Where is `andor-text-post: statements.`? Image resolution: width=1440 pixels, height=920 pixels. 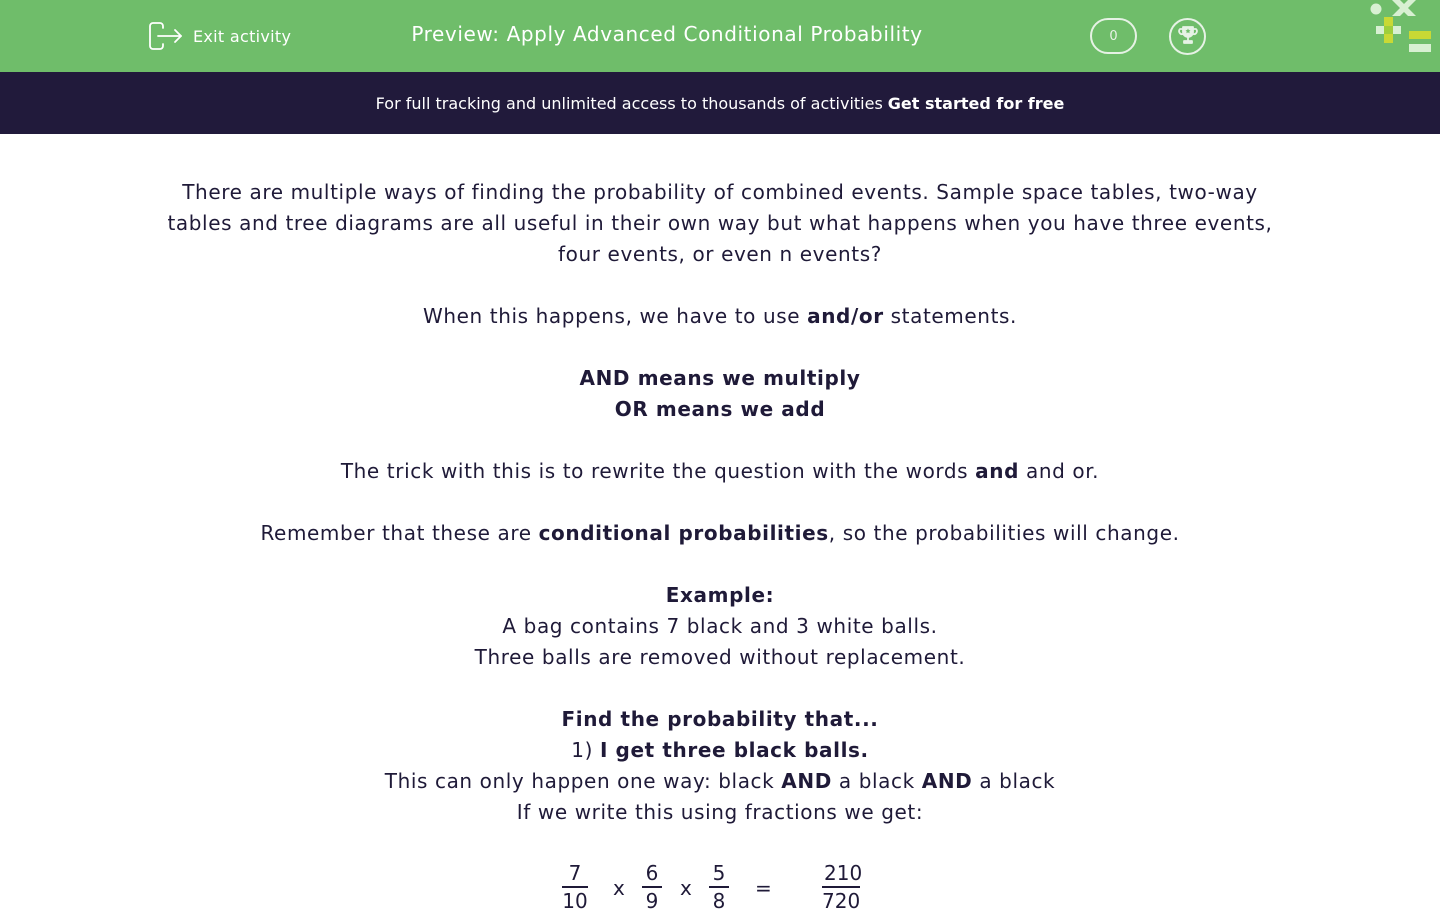
andor-text-post: statements. is located at coordinates (950, 316).